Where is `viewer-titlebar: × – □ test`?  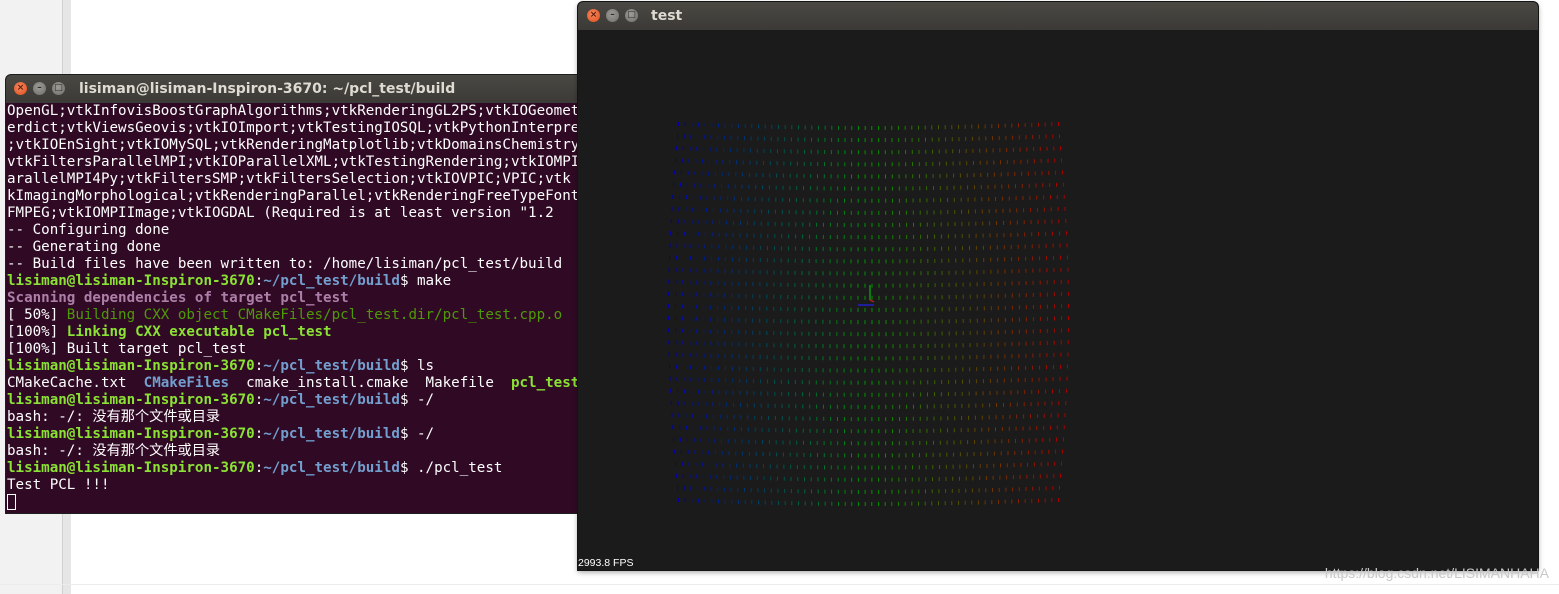
viewer-titlebar: × – □ test is located at coordinates (1058, 16).